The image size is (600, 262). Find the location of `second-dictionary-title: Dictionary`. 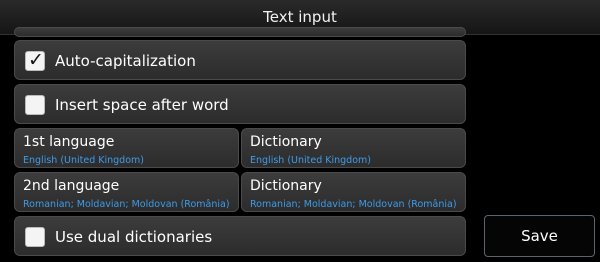

second-dictionary-title: Dictionary is located at coordinates (286, 186).